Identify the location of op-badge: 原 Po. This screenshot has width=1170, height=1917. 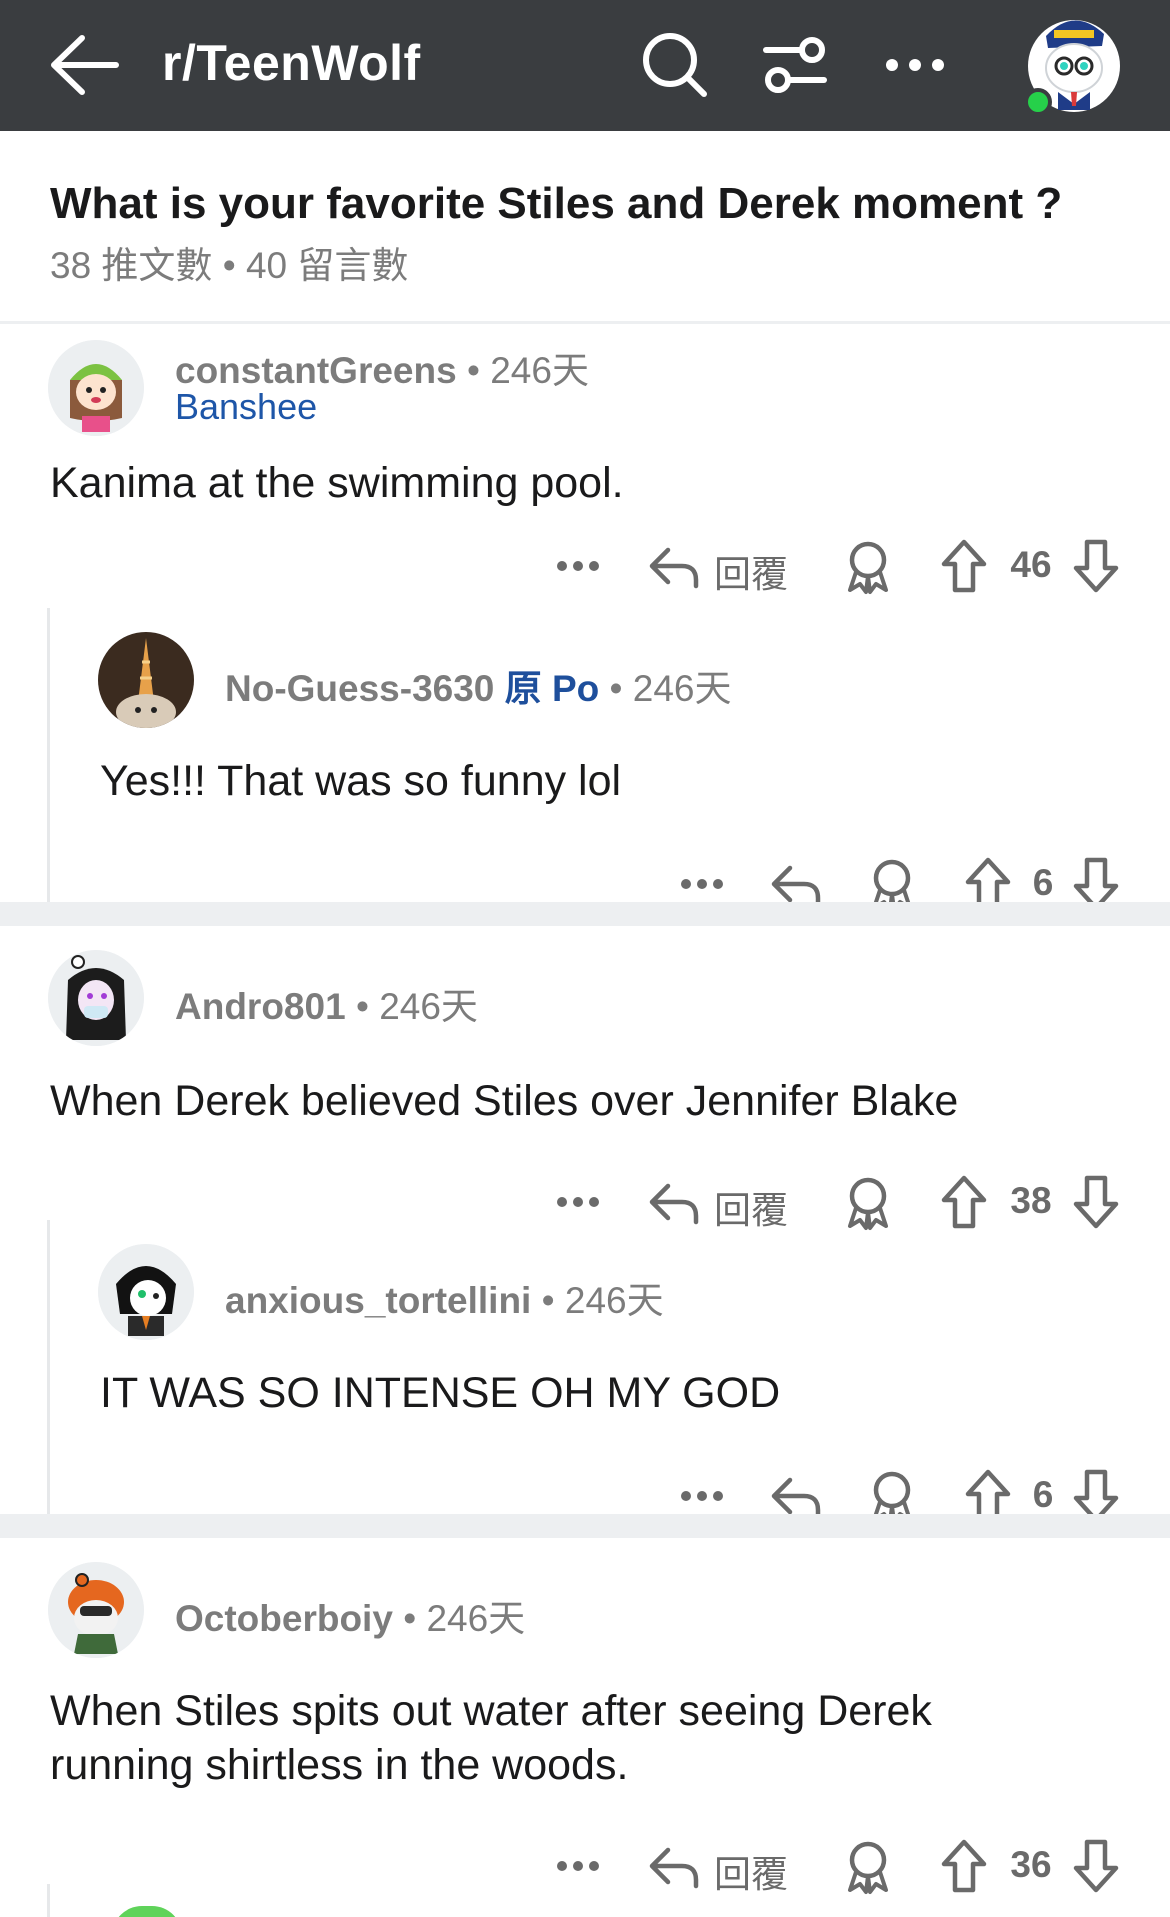
(552, 688).